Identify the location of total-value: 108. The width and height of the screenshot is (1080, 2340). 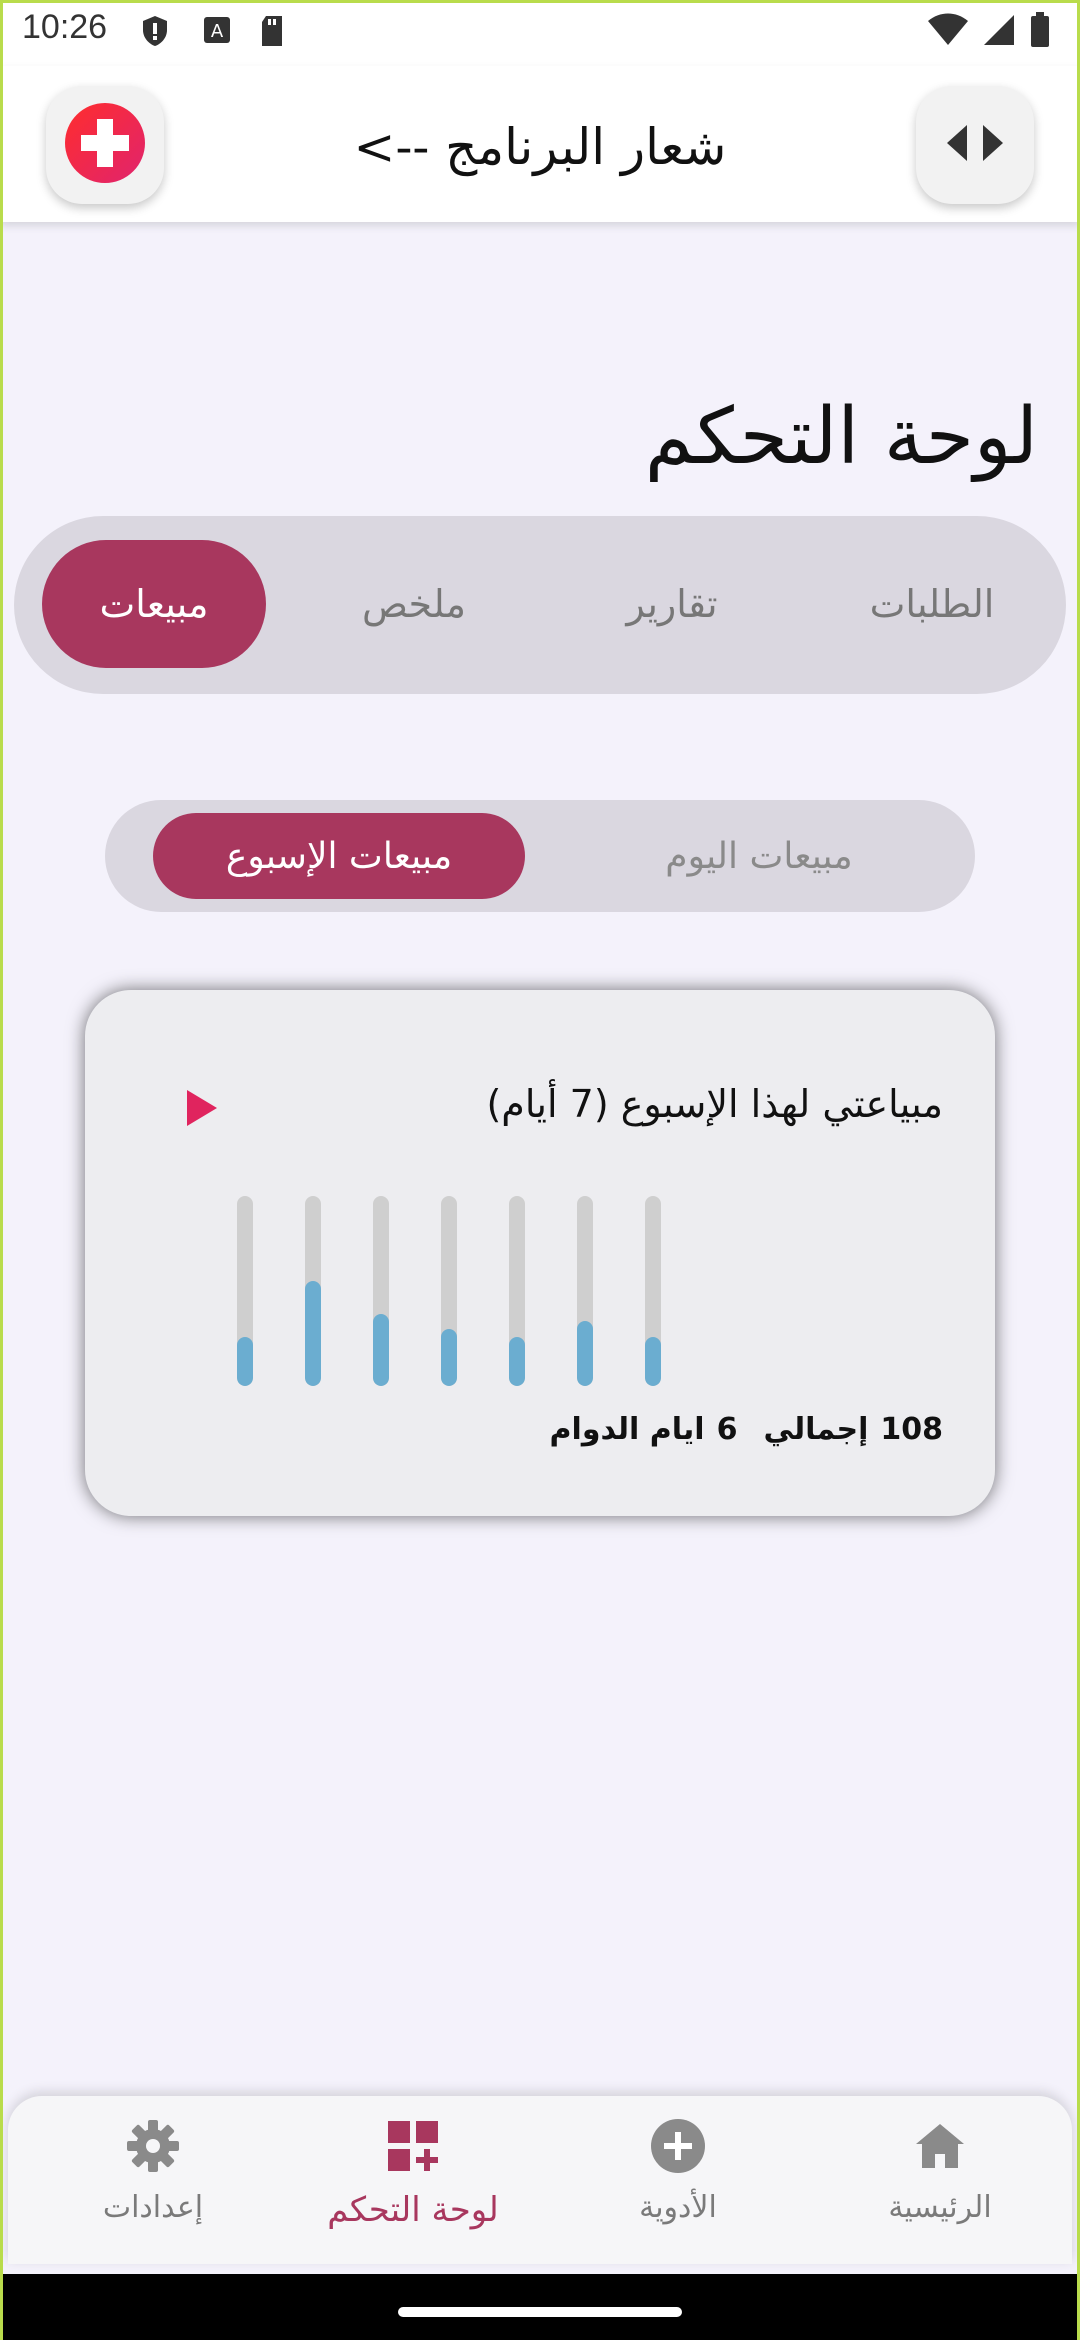
(911, 1429).